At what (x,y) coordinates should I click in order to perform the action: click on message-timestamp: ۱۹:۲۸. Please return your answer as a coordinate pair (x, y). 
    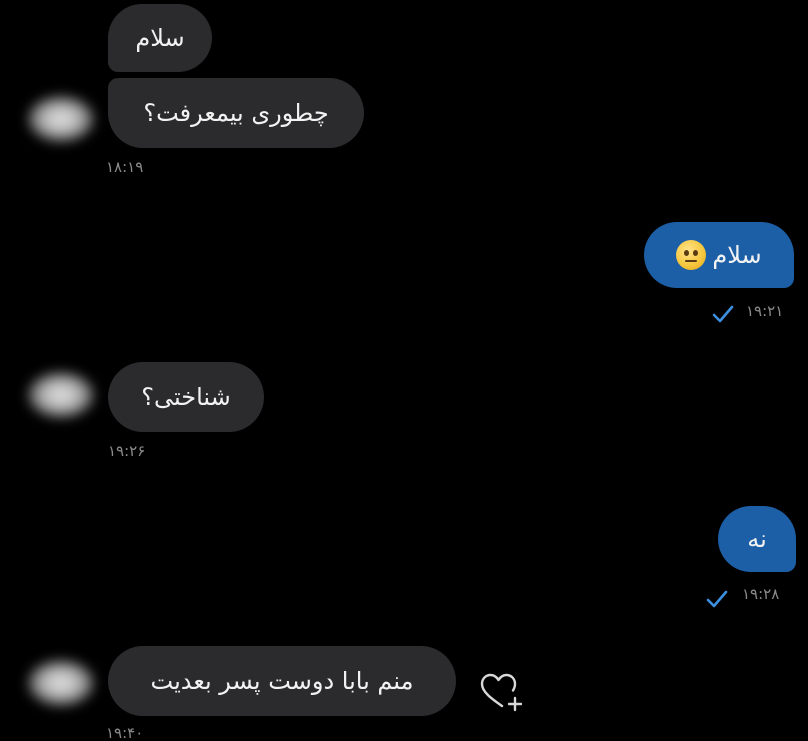
    Looking at the image, I should click on (761, 594).